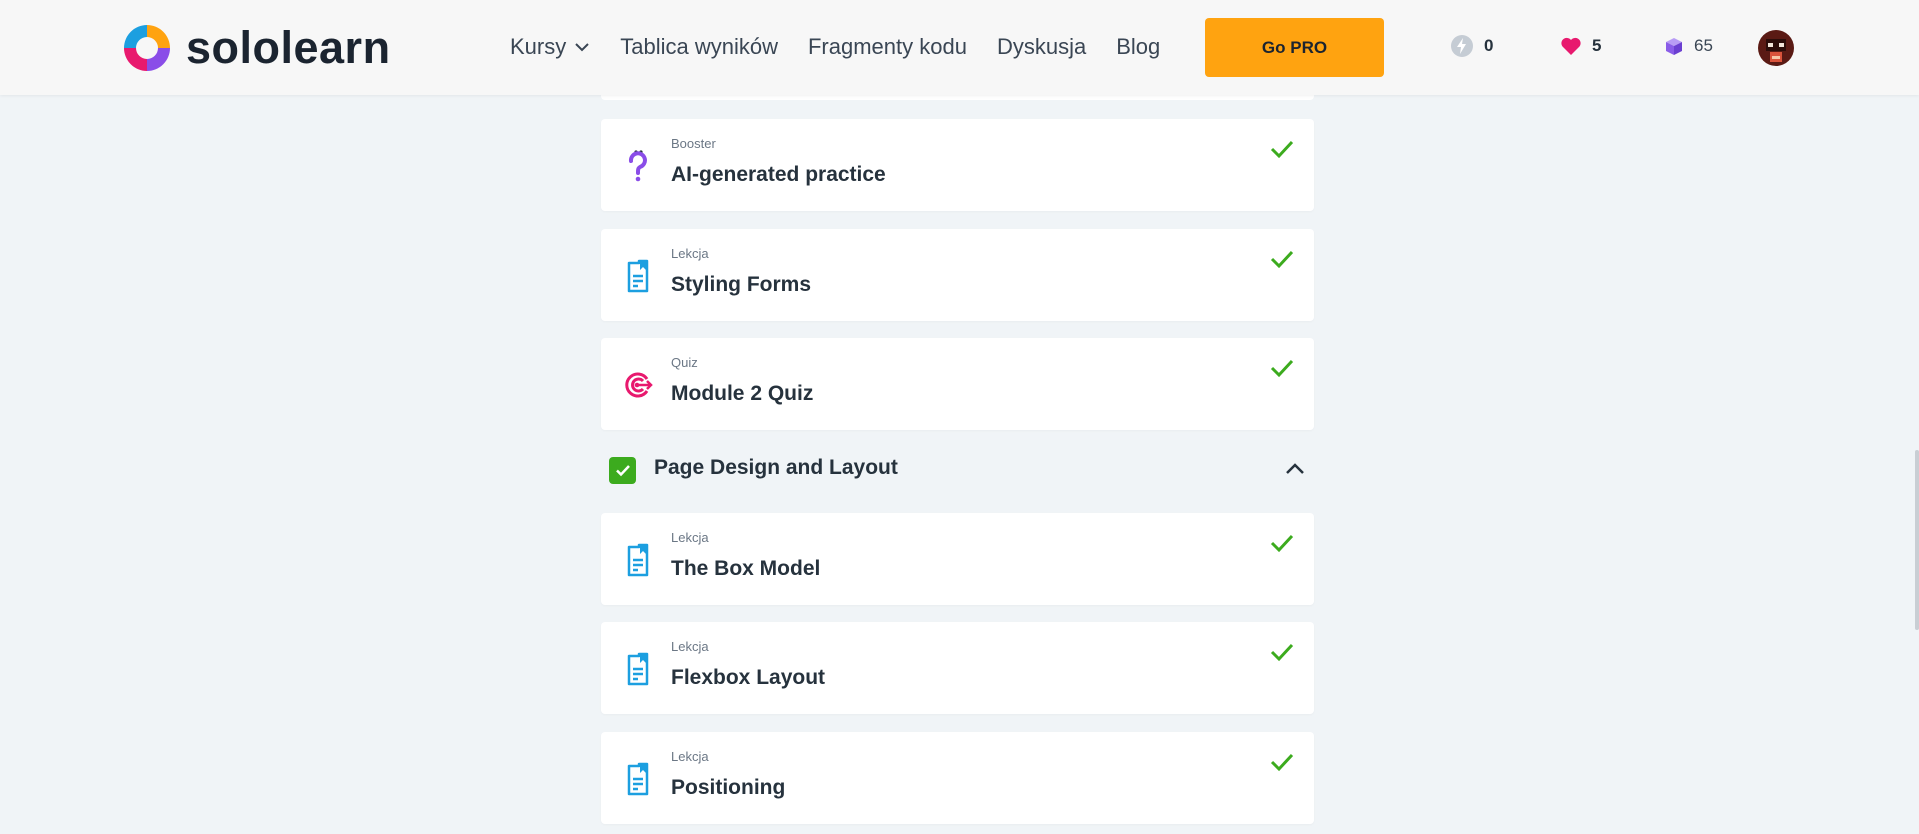  I want to click on list-item: Booster AI-generated practice, so click(957, 165).